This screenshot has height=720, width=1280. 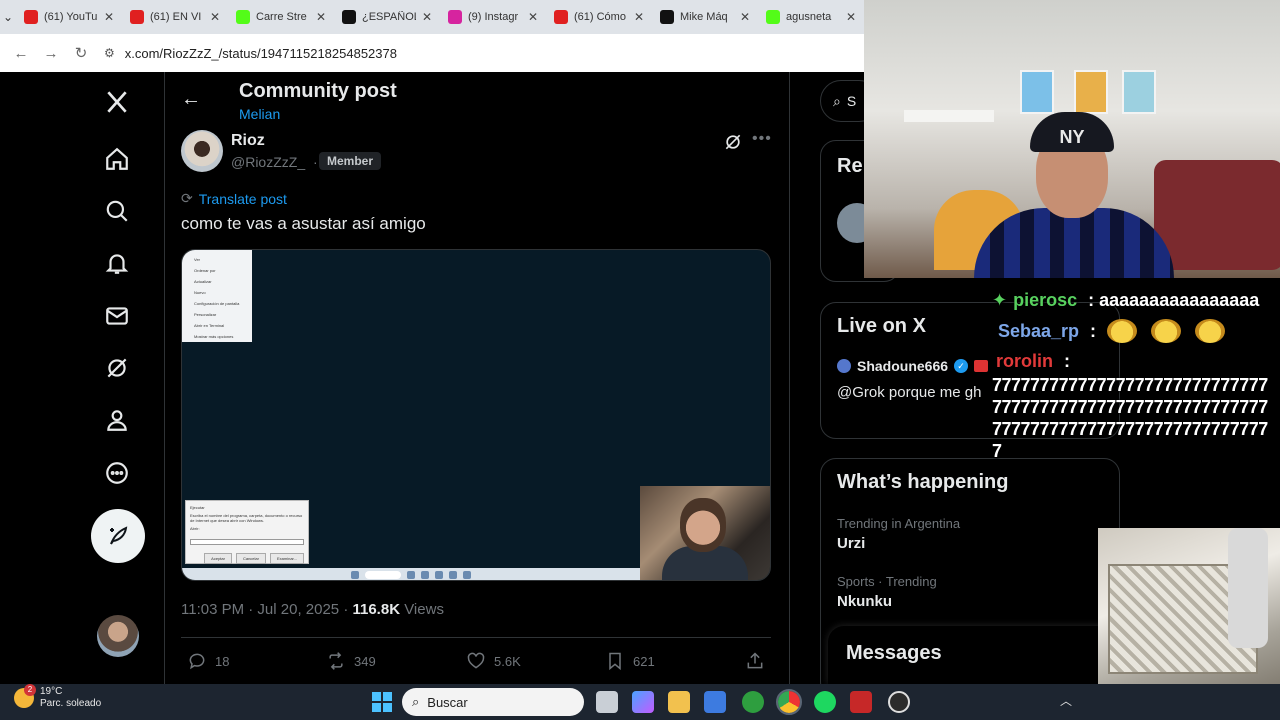 What do you see at coordinates (51, 691) in the screenshot?
I see `weather-temperature: 19°C` at bounding box center [51, 691].